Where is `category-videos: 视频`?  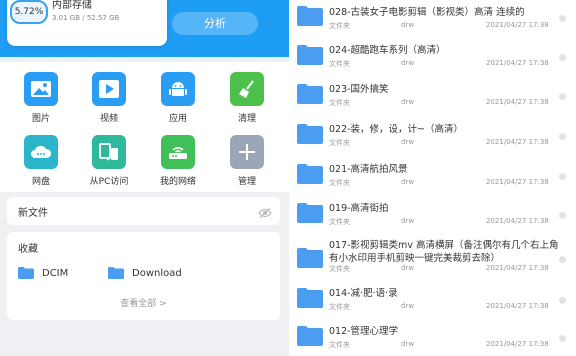 category-videos: 视频 is located at coordinates (109, 98).